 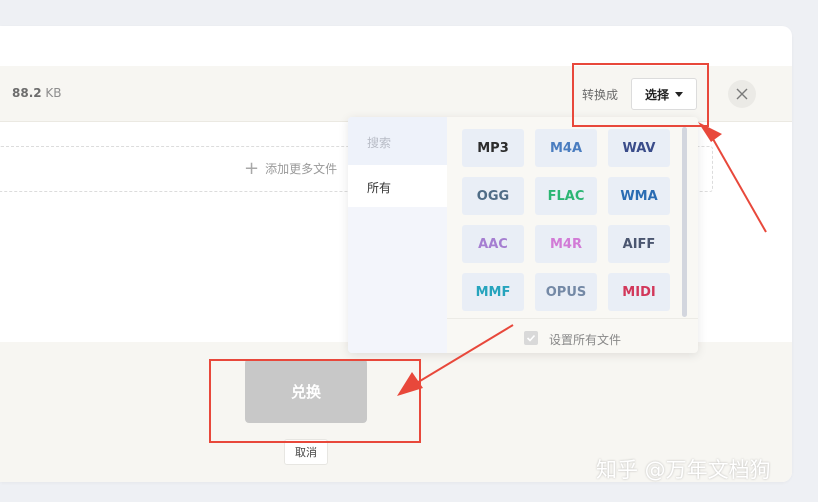 I want to click on format-select-label: 选择, so click(x=656, y=94).